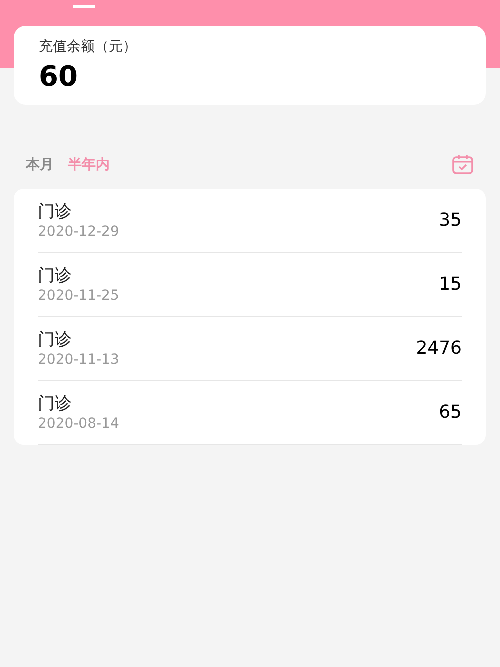 The height and width of the screenshot is (667, 500). I want to click on calendar-icon, so click(463, 165).